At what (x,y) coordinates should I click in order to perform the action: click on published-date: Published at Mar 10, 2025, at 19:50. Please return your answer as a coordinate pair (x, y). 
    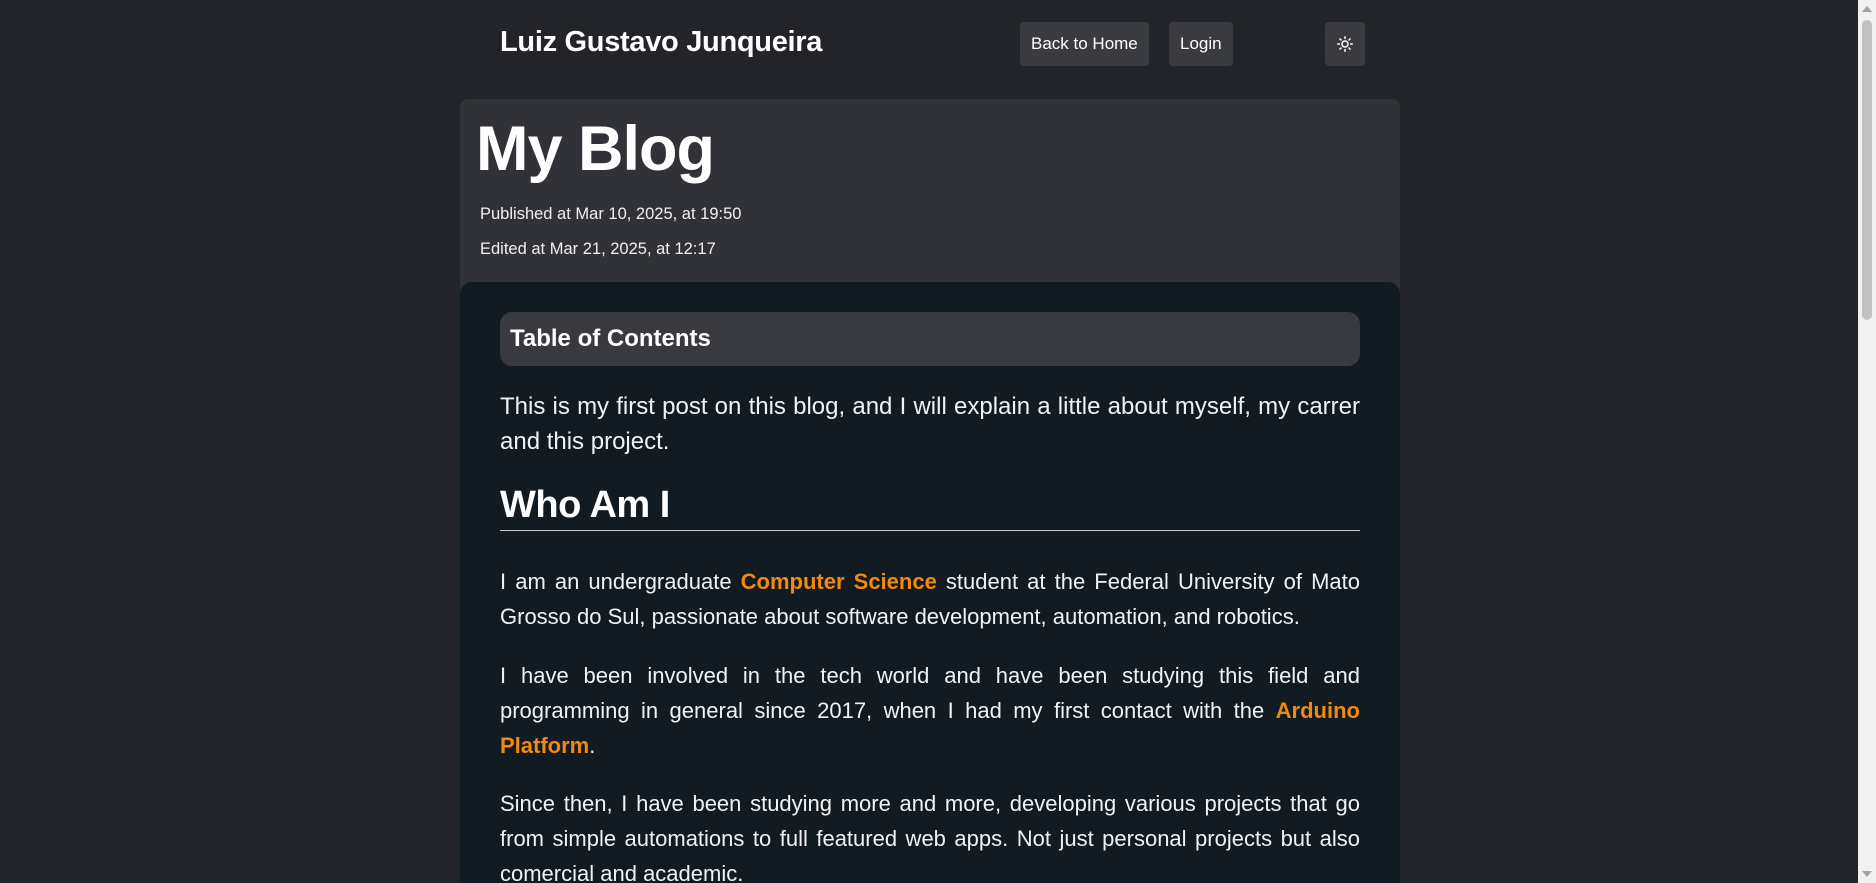
    Looking at the image, I should click on (611, 214).